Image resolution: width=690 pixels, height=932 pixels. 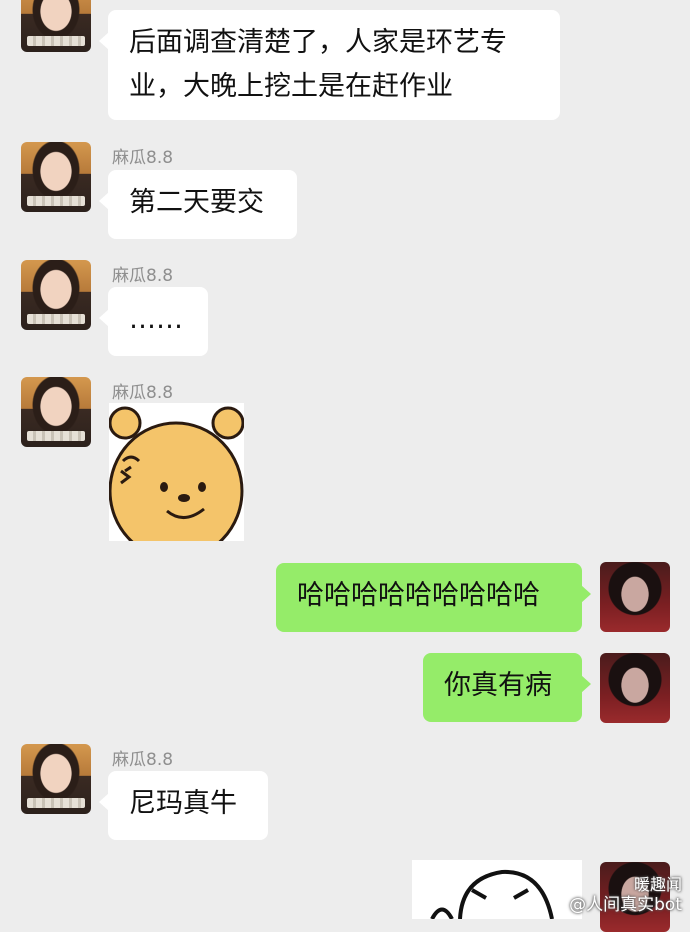 What do you see at coordinates (492, 894) in the screenshot?
I see `cartoon-face-icon` at bounding box center [492, 894].